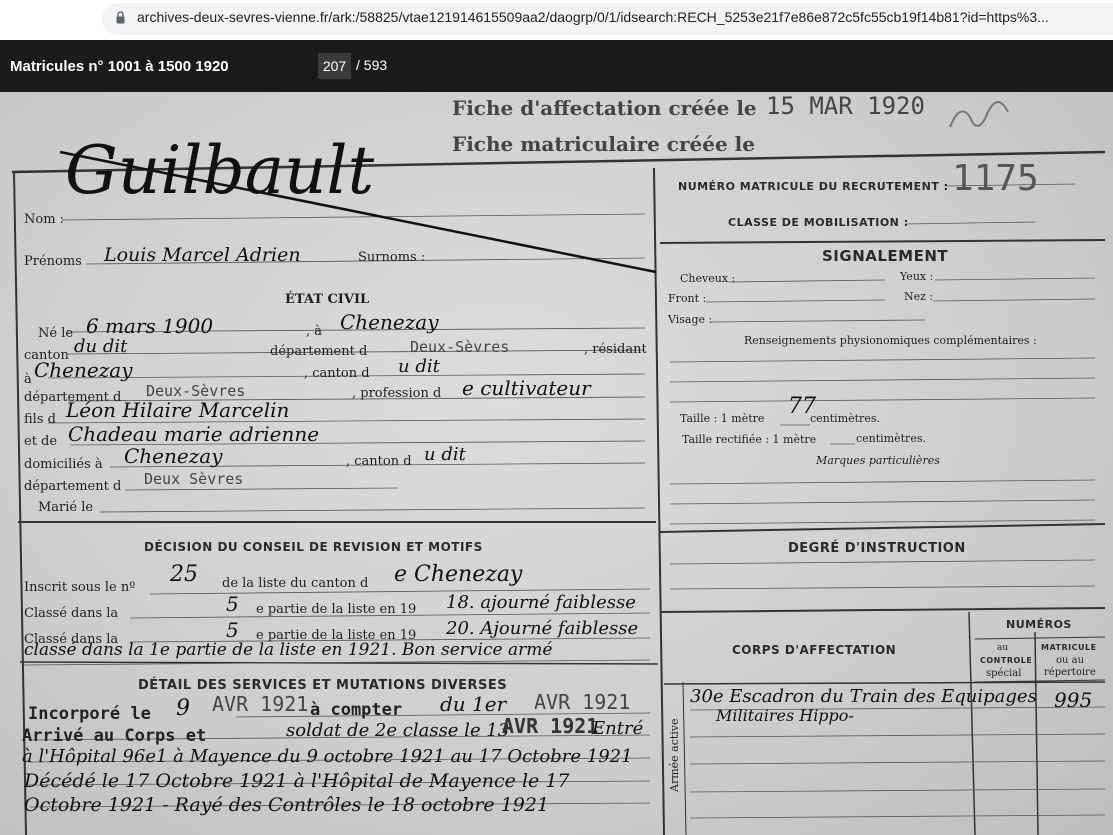 The width and height of the screenshot is (1113, 835). Describe the element at coordinates (150, 326) in the screenshot. I see `ne-le-value: 6 mars 1900` at that location.